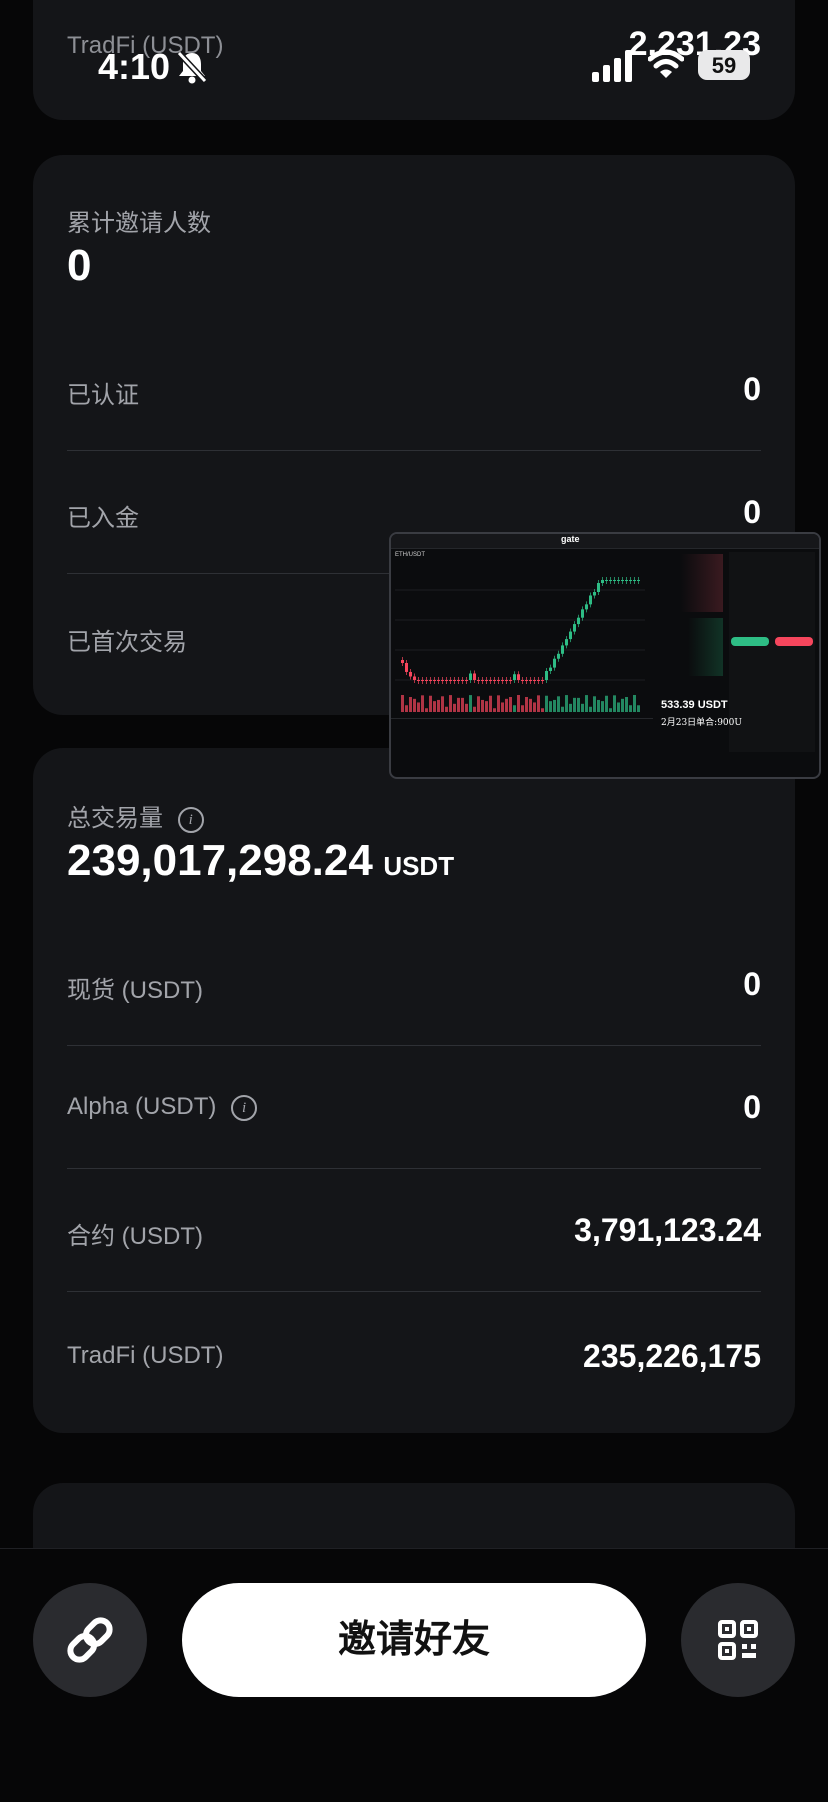  I want to click on qr-code-button, so click(738, 1640).